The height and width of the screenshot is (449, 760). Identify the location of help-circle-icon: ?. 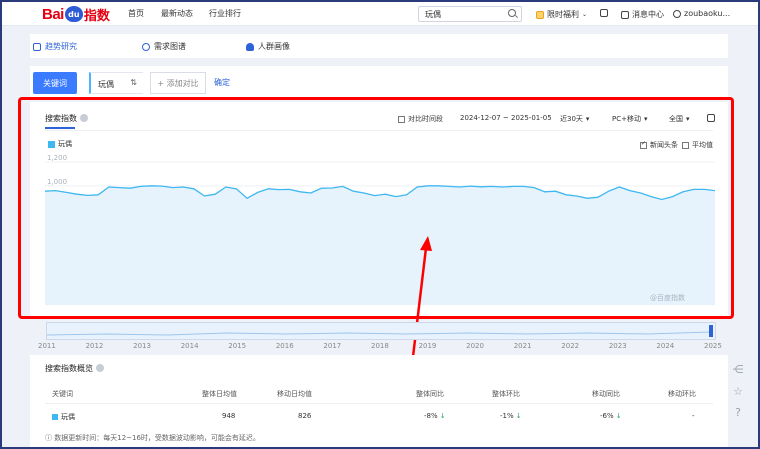
(738, 413).